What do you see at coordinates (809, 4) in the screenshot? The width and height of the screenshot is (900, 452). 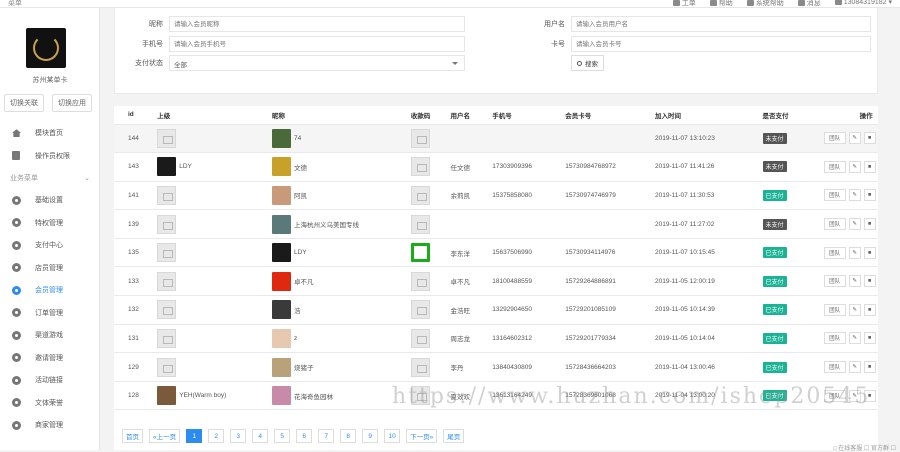 I see `top-link-messages: 消息` at bounding box center [809, 4].